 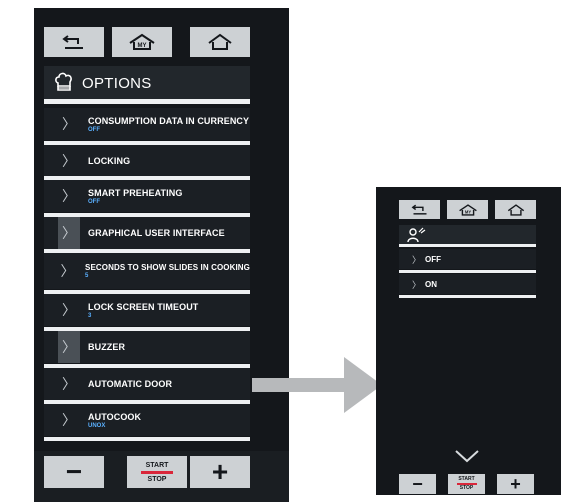 What do you see at coordinates (143, 306) in the screenshot?
I see `item-label: LOCK SCREEN TIMEOUT` at bounding box center [143, 306].